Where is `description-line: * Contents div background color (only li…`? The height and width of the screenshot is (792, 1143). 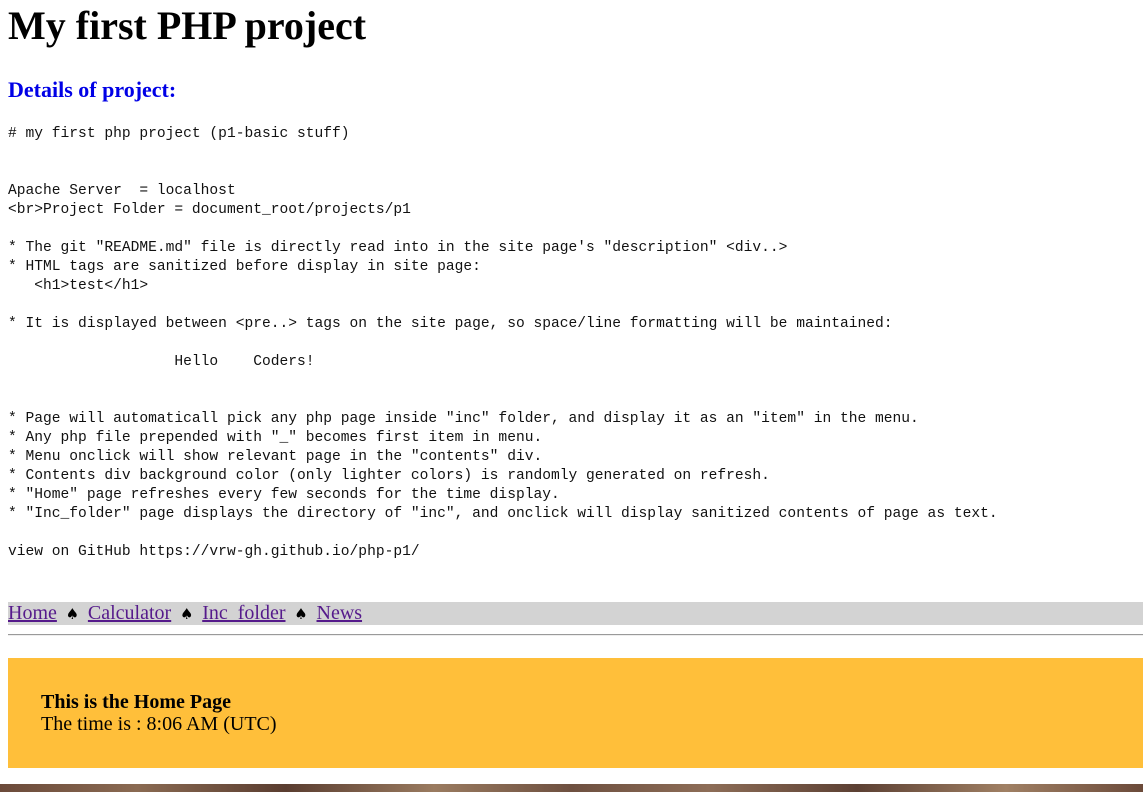 description-line: * Contents div background color (only li… is located at coordinates (389, 476).